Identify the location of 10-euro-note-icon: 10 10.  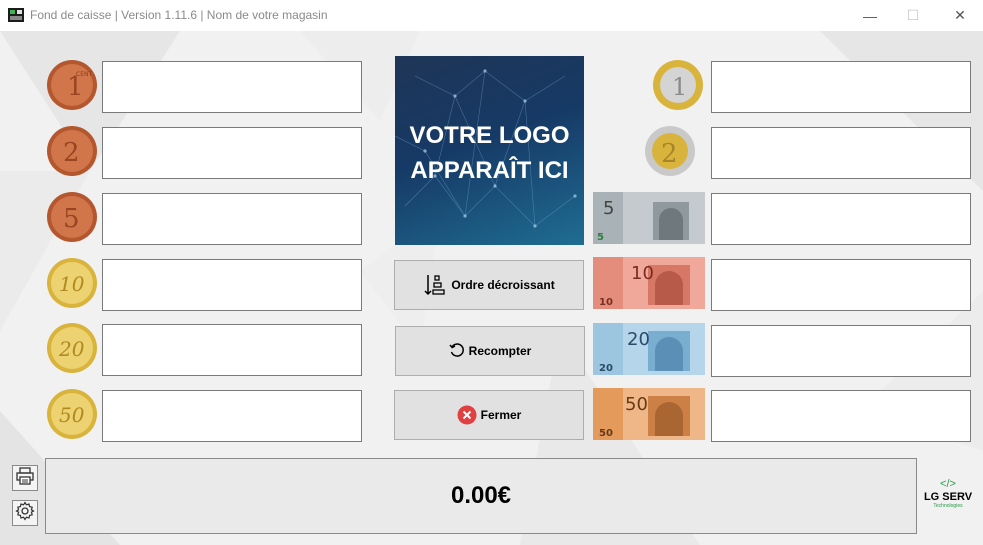
(649, 283).